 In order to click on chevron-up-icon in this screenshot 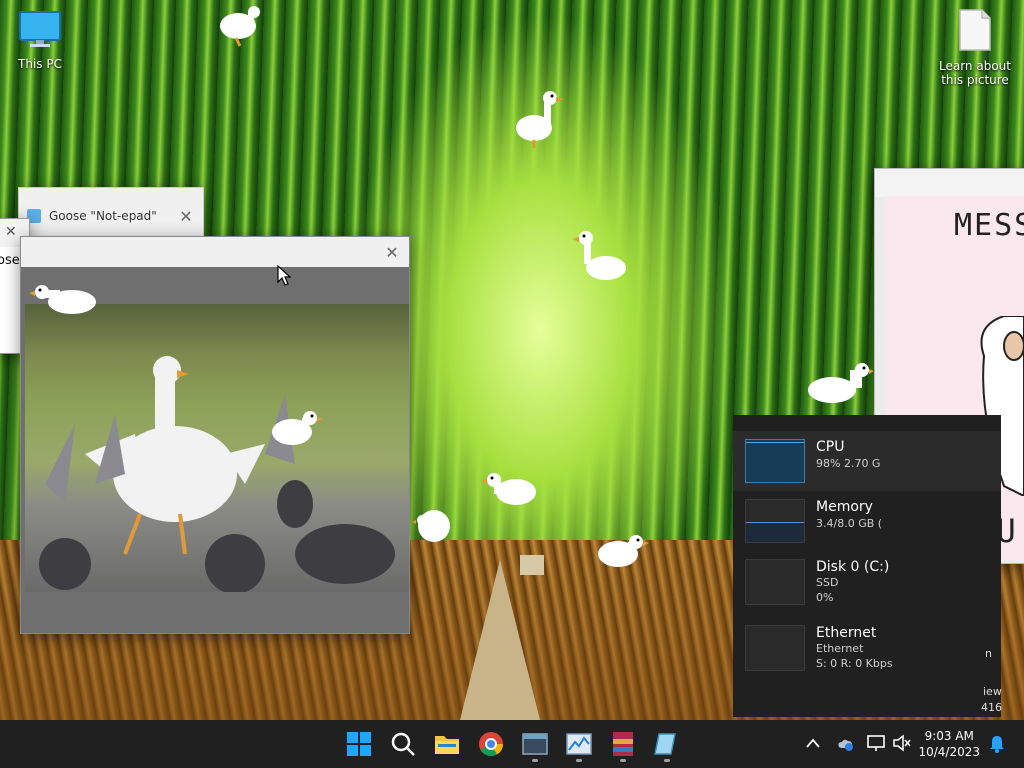, I will do `click(813, 743)`.